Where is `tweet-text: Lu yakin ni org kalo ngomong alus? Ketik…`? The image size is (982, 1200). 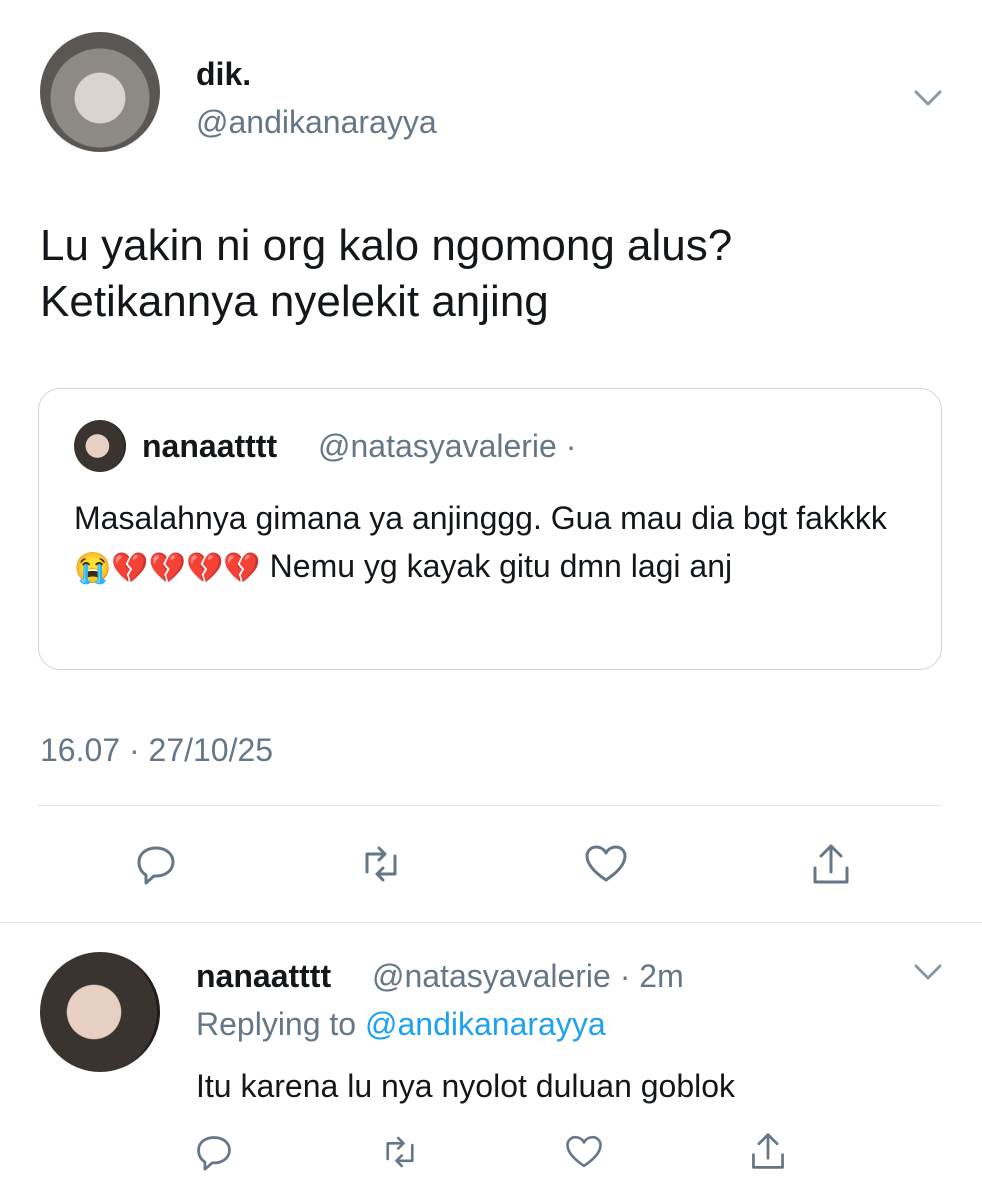 tweet-text: Lu yakin ni org kalo ngomong alus? Ketik… is located at coordinates (490, 274).